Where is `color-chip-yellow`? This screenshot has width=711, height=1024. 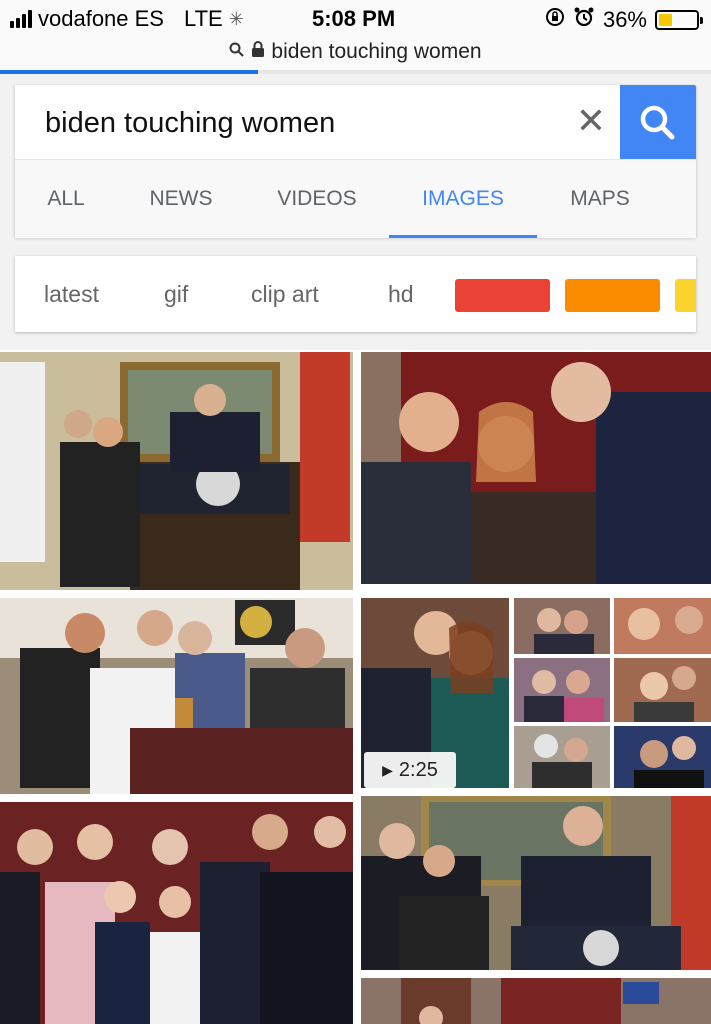 color-chip-yellow is located at coordinates (685, 295).